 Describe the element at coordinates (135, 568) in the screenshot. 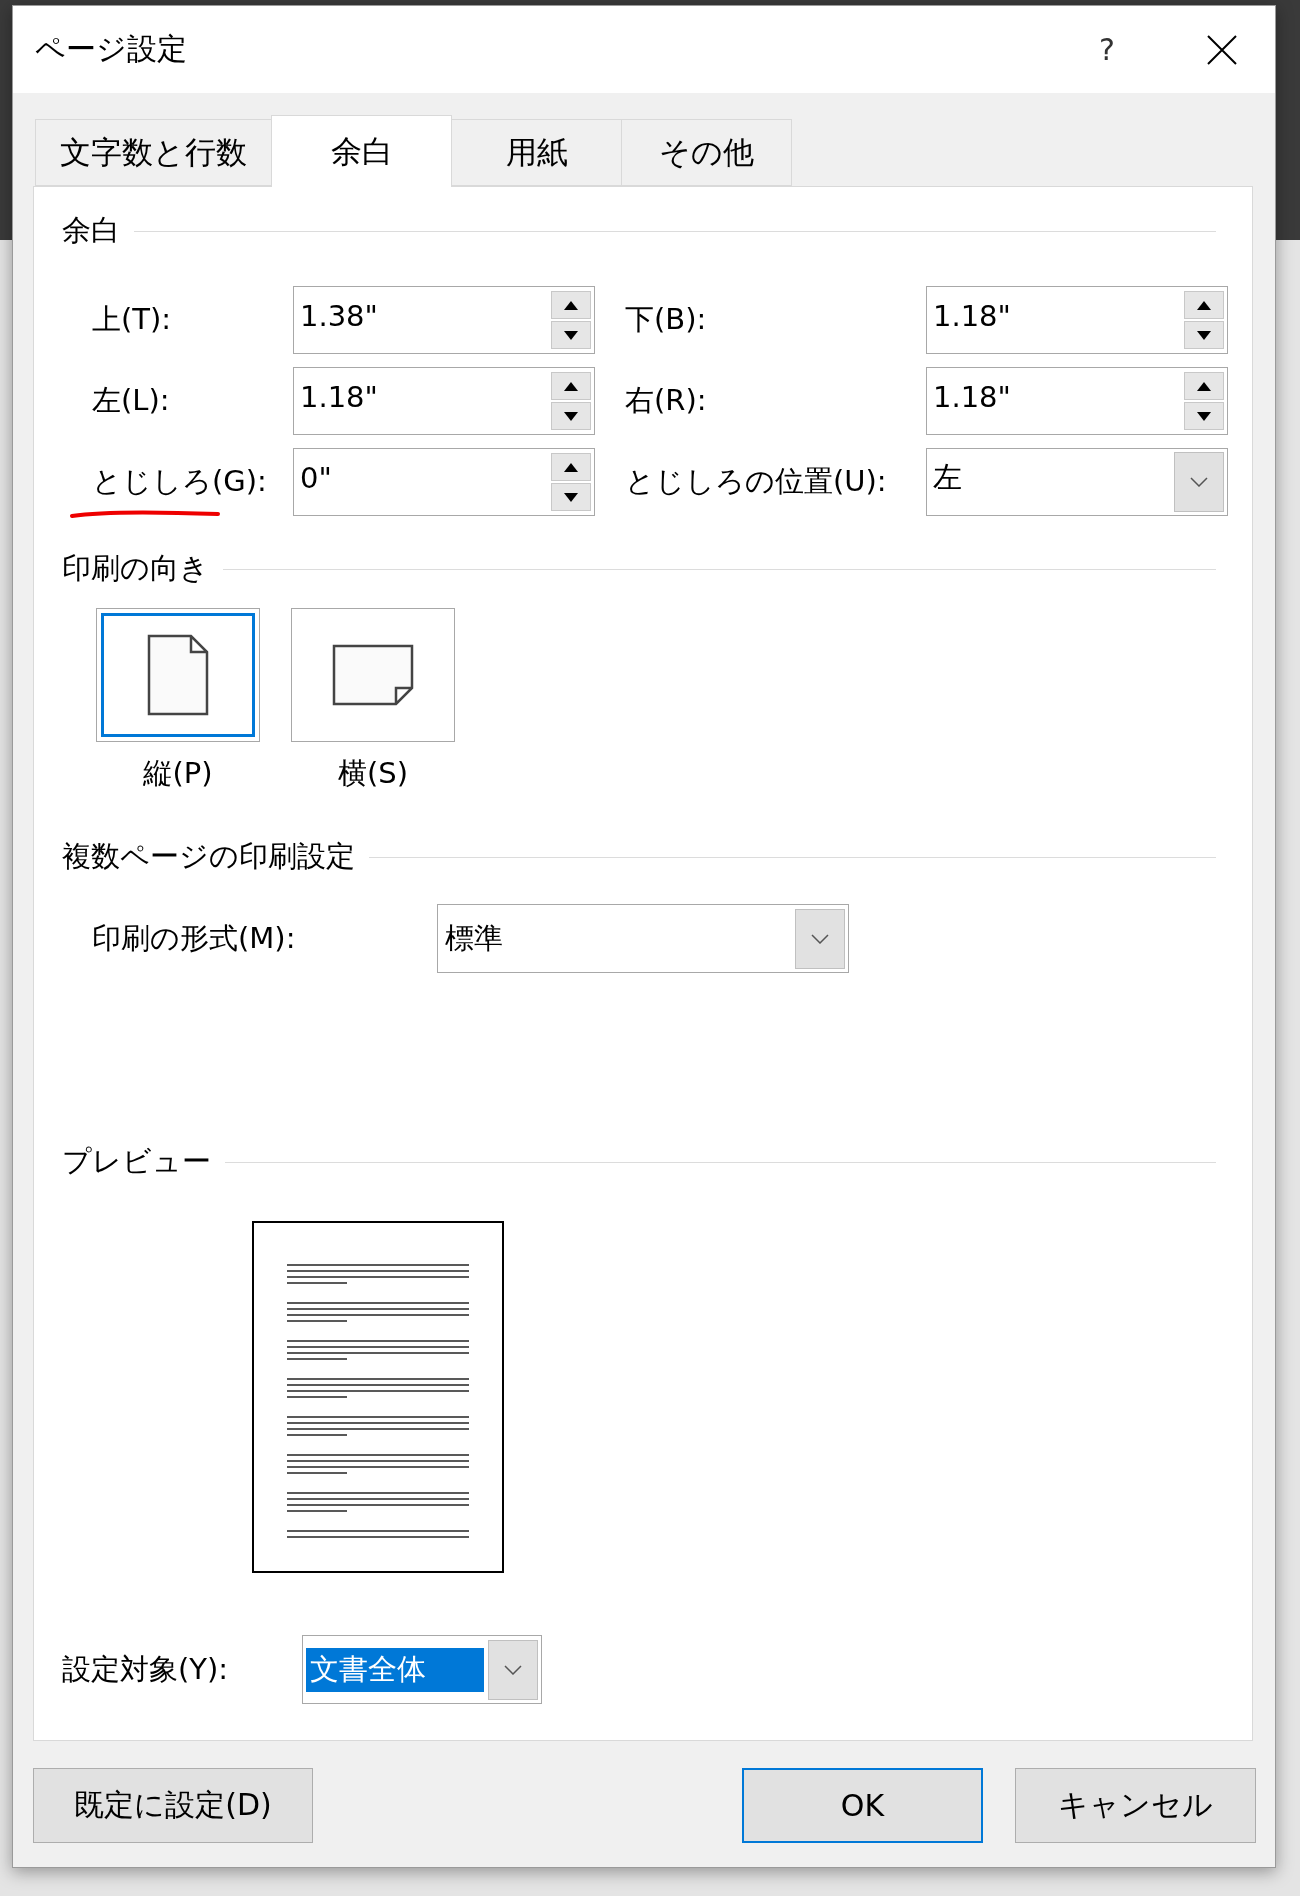

I see `section-heading: 印刷の向き` at that location.